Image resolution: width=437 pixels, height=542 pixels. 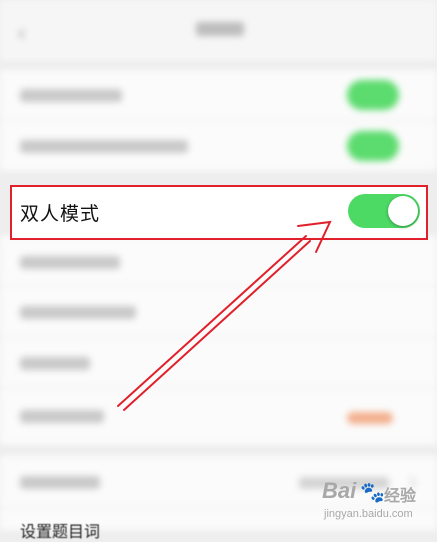 I want to click on baidu-watermark: Bai 🐾 经验 jingyan.baidu.com, so click(x=377, y=502).